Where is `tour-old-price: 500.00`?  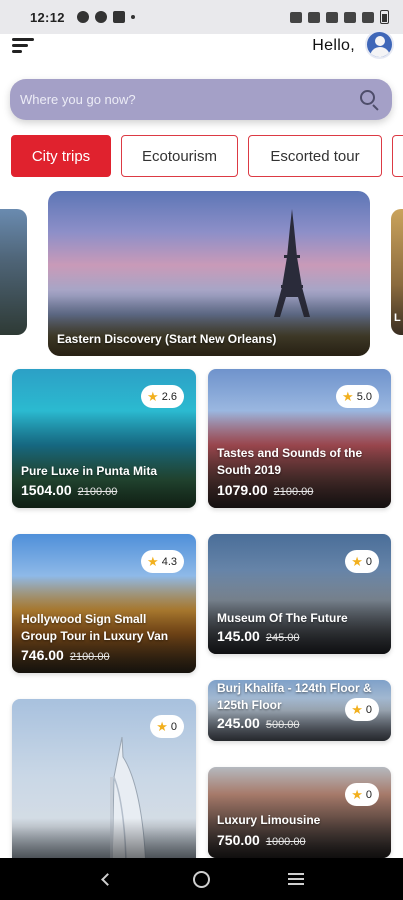
tour-old-price: 500.00 is located at coordinates (282, 725).